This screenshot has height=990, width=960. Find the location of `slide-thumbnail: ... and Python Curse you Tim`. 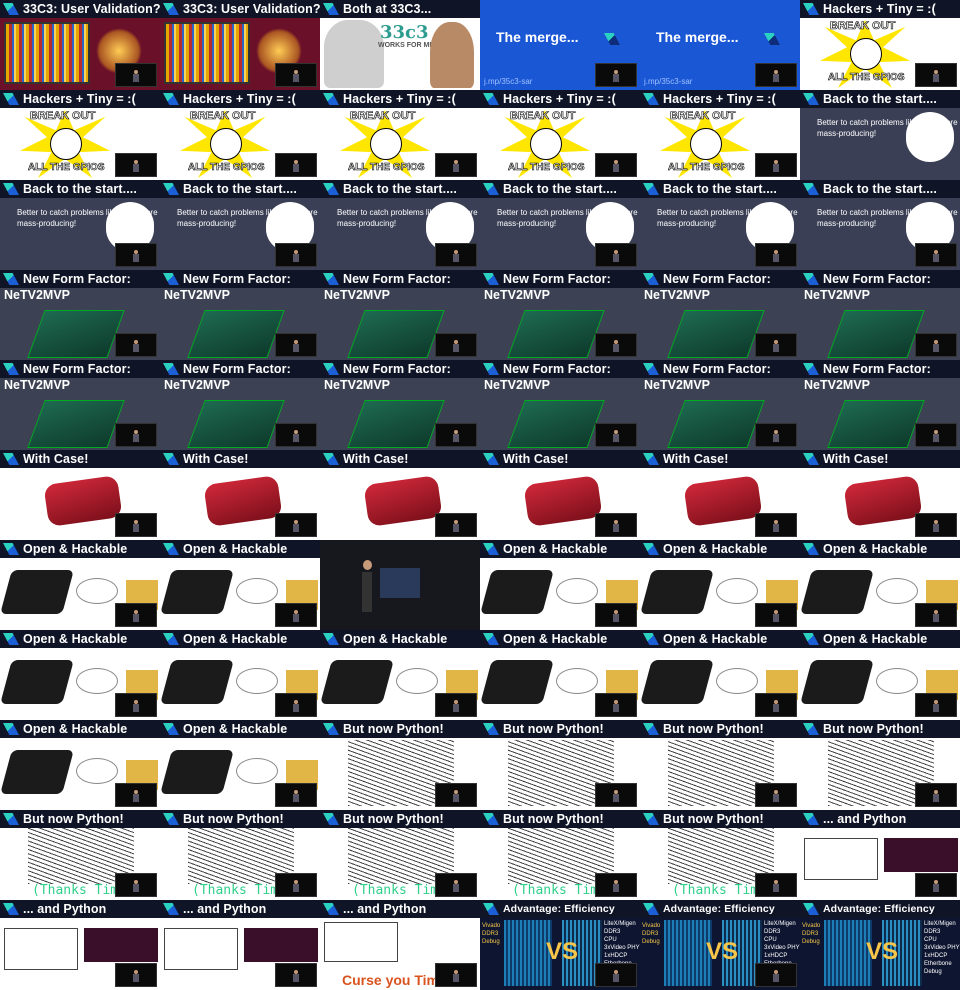

slide-thumbnail: ... and Python Curse you Tim is located at coordinates (400, 945).